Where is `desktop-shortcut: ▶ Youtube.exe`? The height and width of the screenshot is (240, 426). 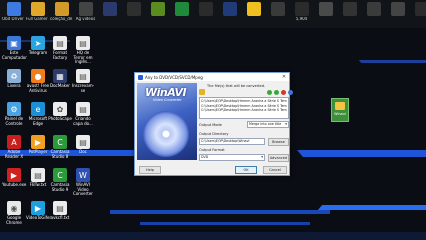 desktop-shortcut: ▶ Youtube.exe is located at coordinates (14, 178).